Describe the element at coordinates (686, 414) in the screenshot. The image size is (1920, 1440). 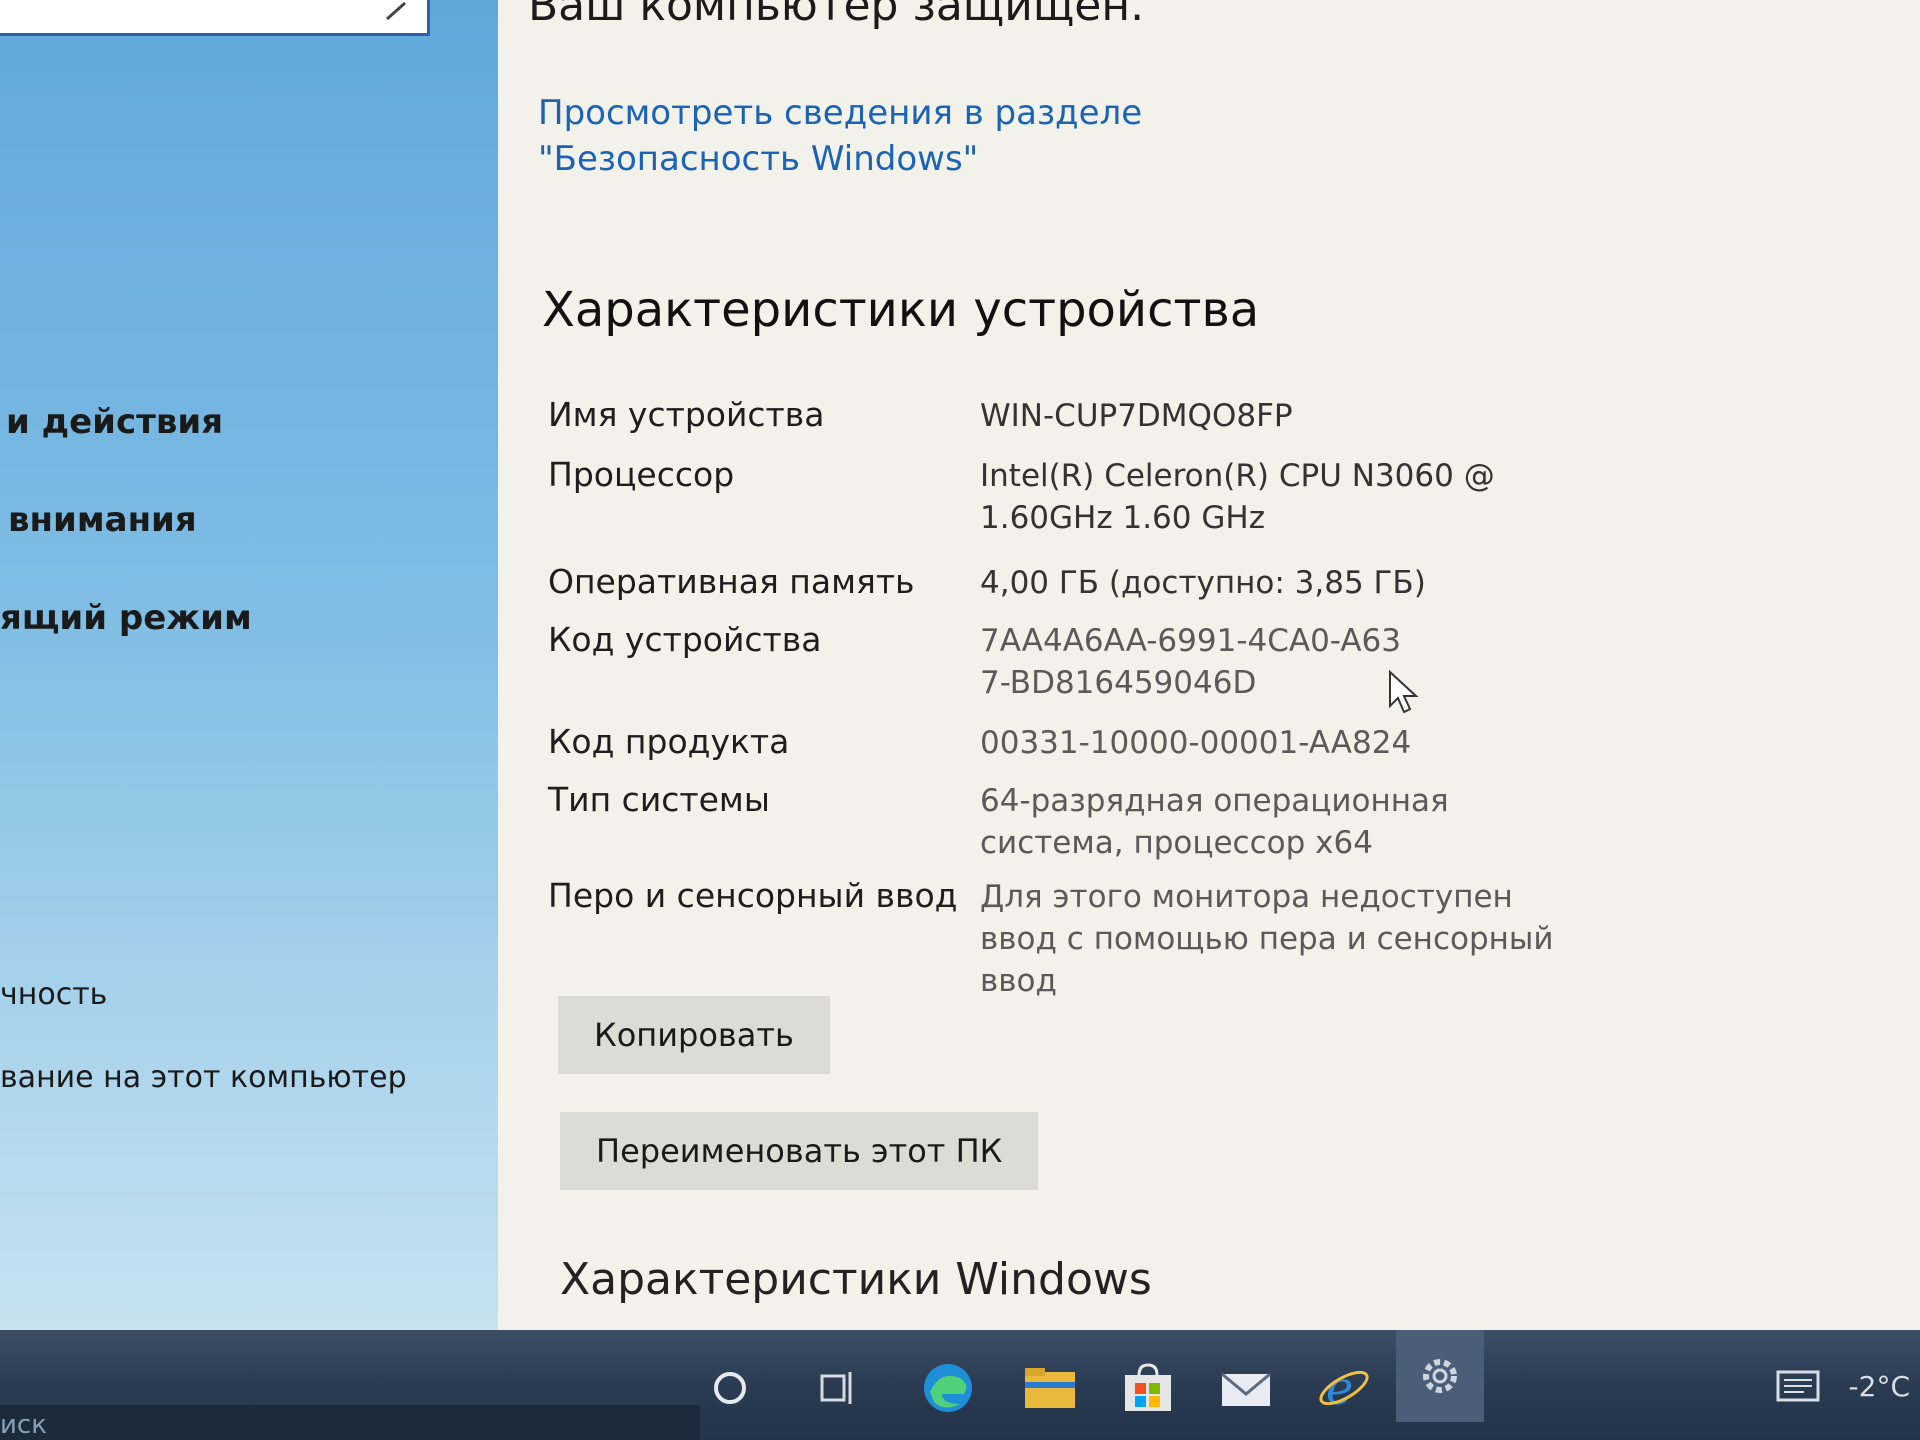
I see `spec-label: Имя устройства` at that location.